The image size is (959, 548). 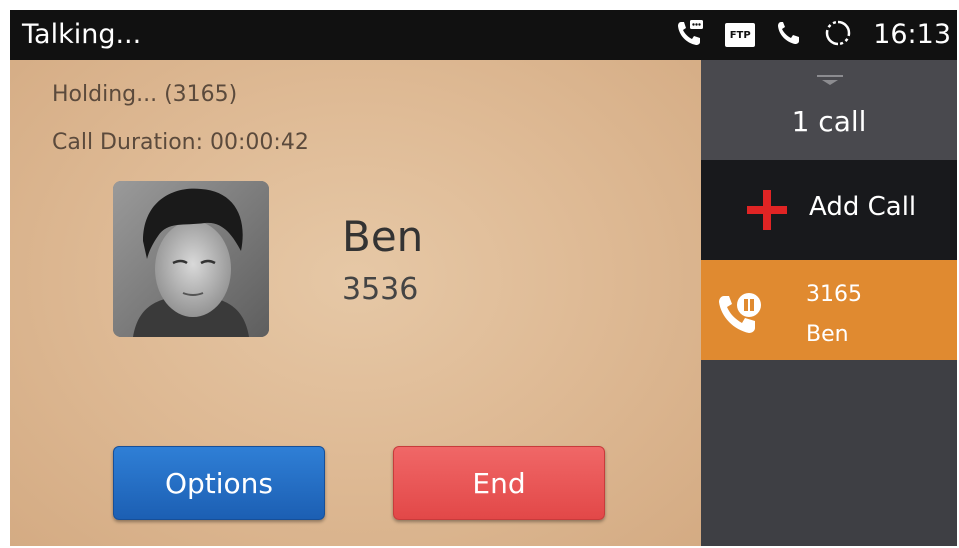 I want to click on drag-handle-icon, so click(x=830, y=77).